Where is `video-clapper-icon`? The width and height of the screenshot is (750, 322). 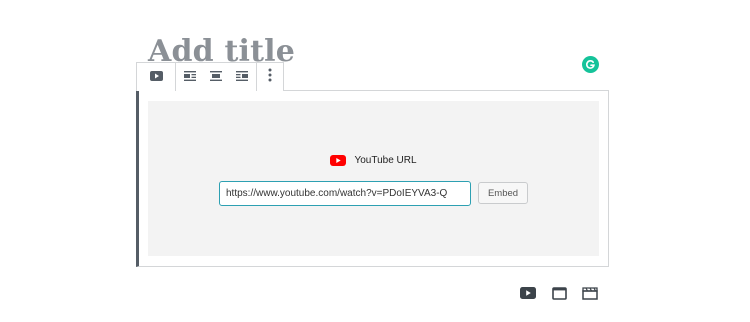
video-clapper-icon is located at coordinates (590, 293).